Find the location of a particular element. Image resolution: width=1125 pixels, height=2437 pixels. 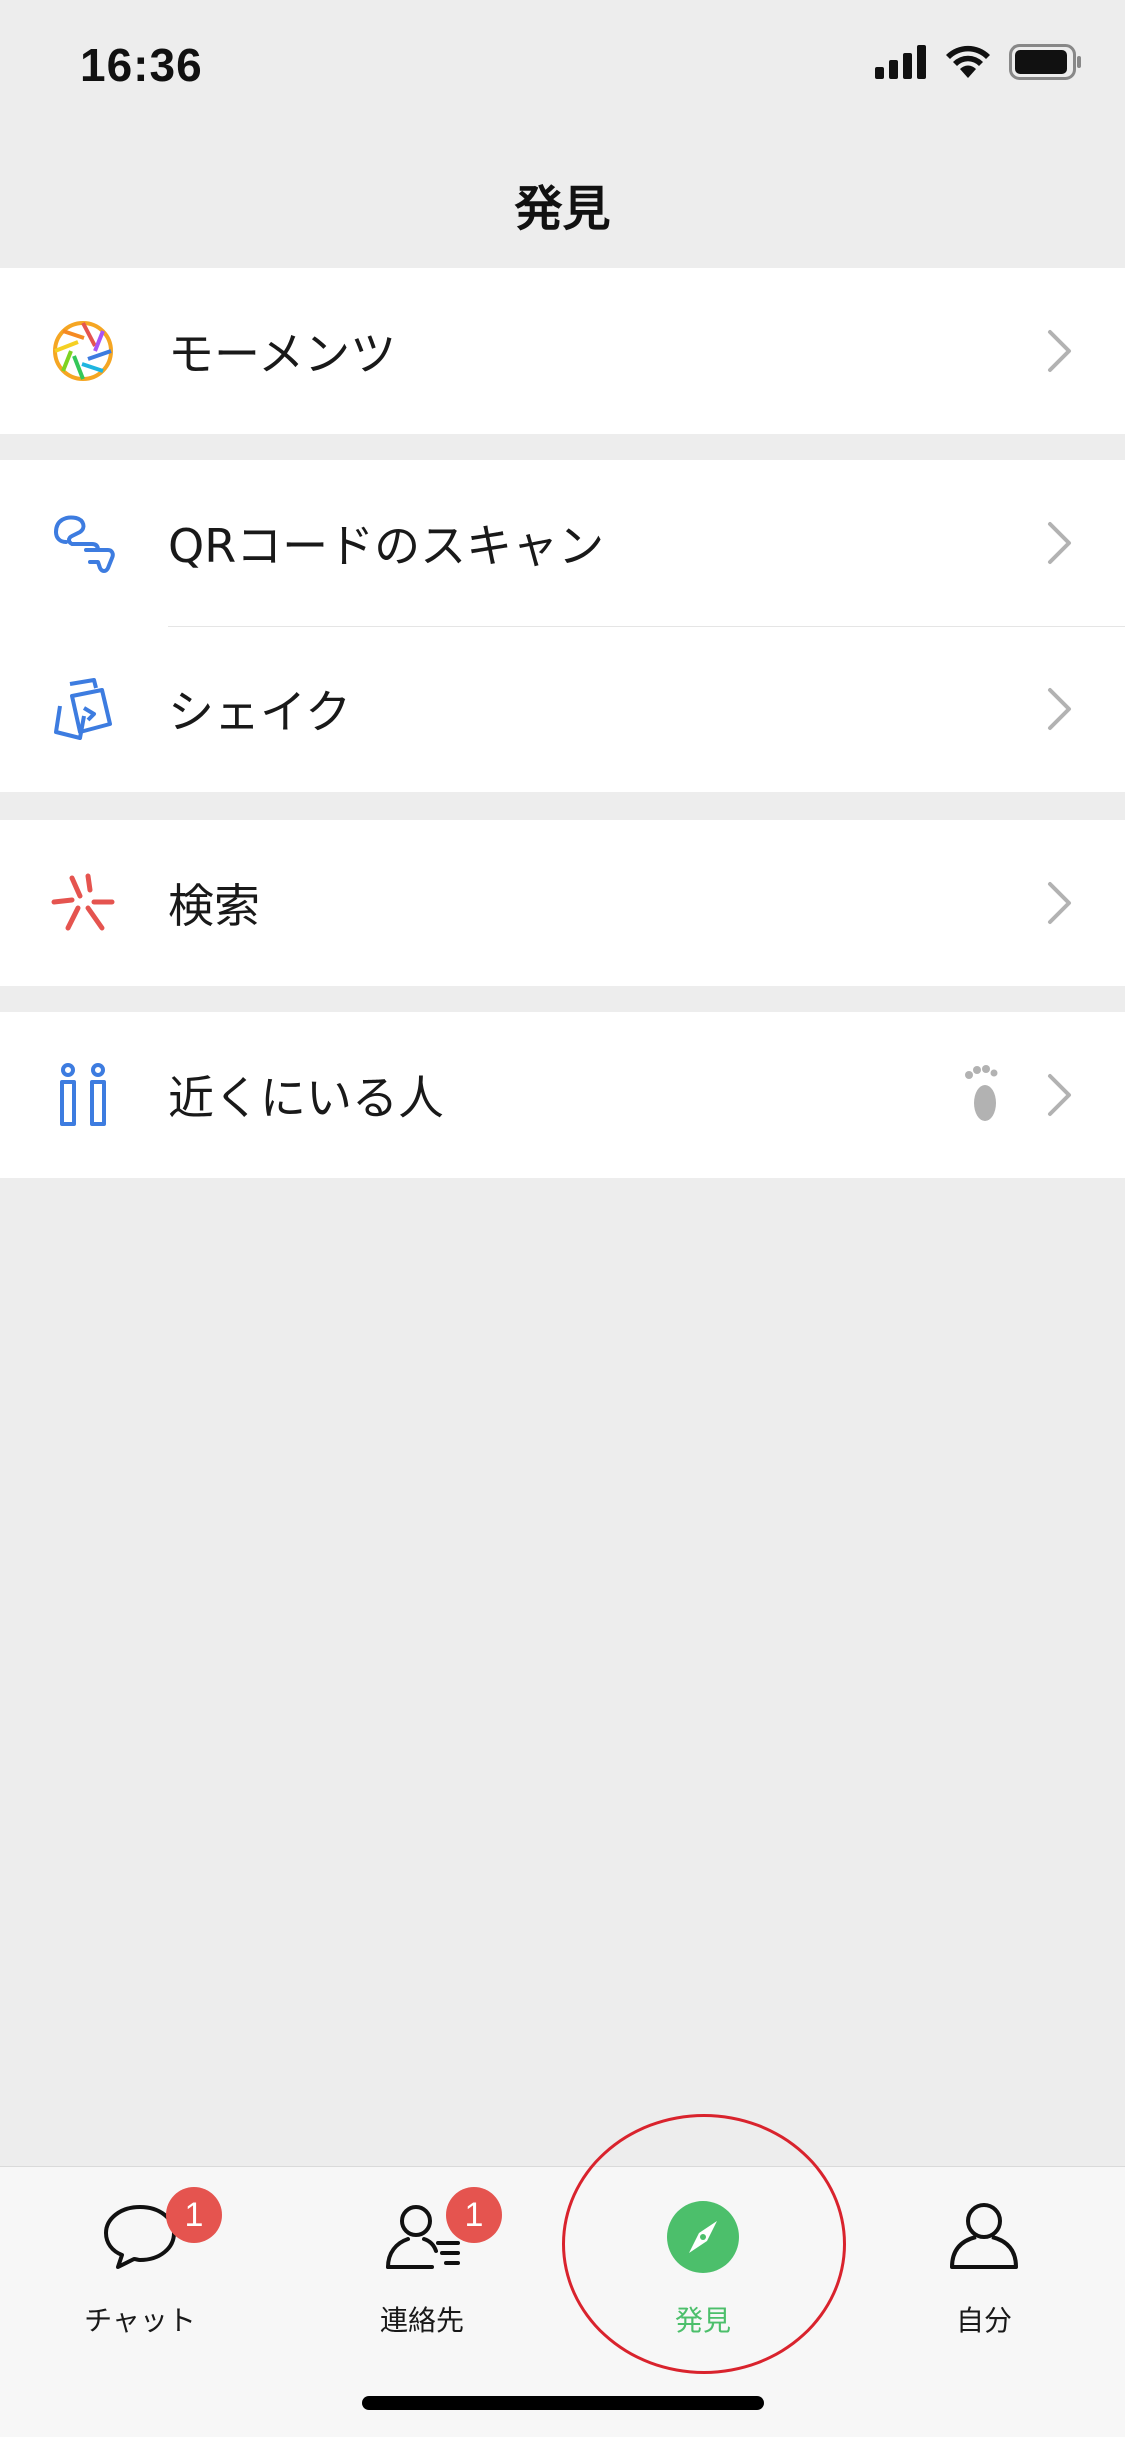

menu-item-moments: モーメンツ is located at coordinates (562, 351).